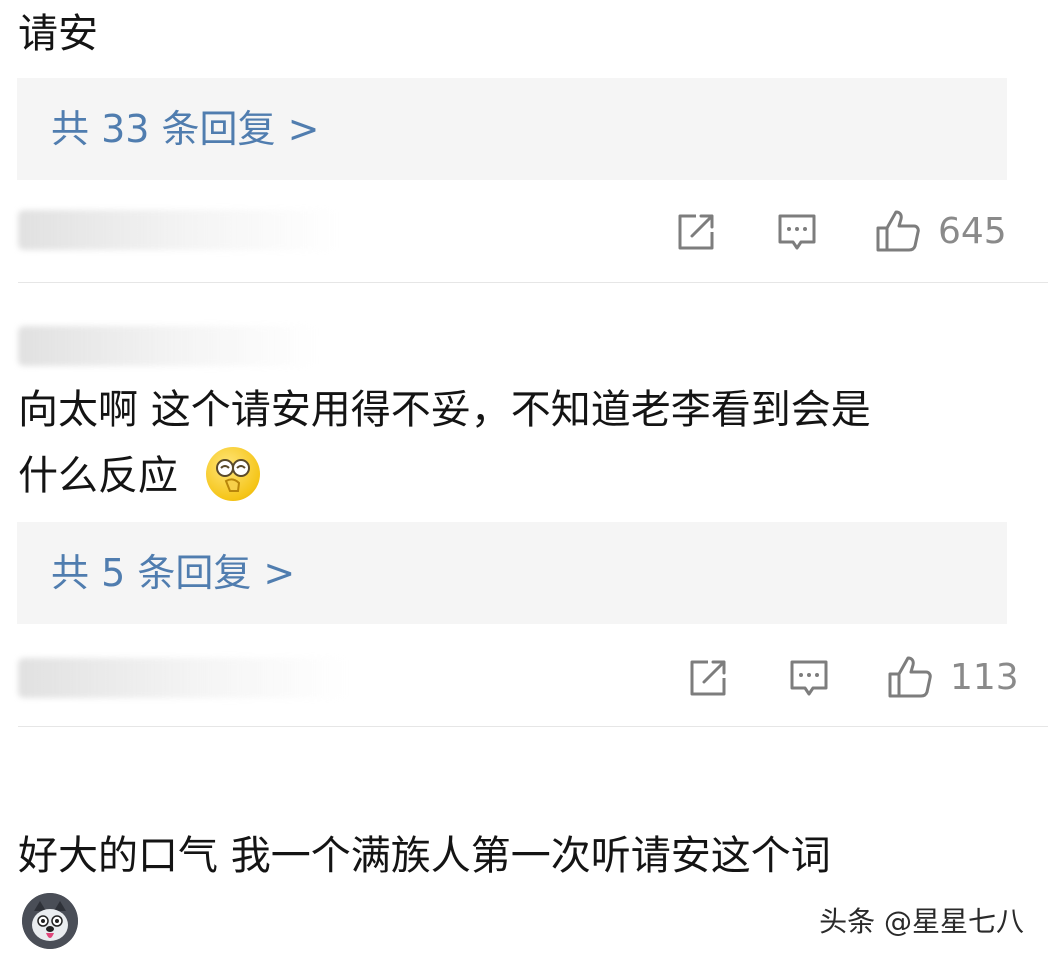 The width and height of the screenshot is (1048, 955). I want to click on comment-text-line-2: 什么反应, so click(98, 476).